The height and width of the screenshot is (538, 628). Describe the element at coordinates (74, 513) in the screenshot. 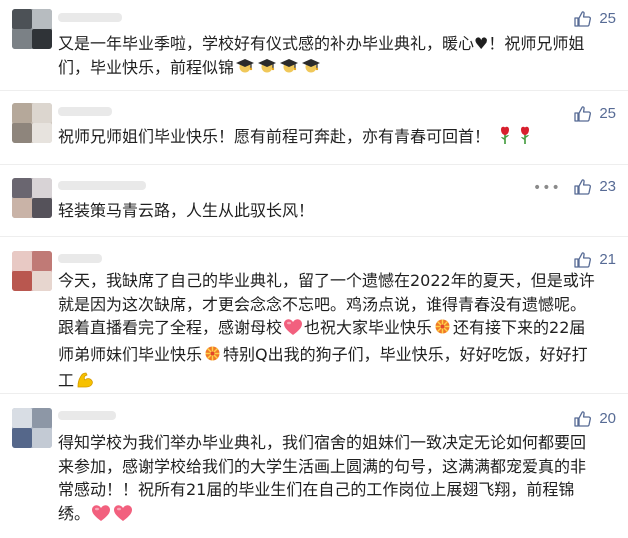

I see `comment-text-line: 绣。` at that location.